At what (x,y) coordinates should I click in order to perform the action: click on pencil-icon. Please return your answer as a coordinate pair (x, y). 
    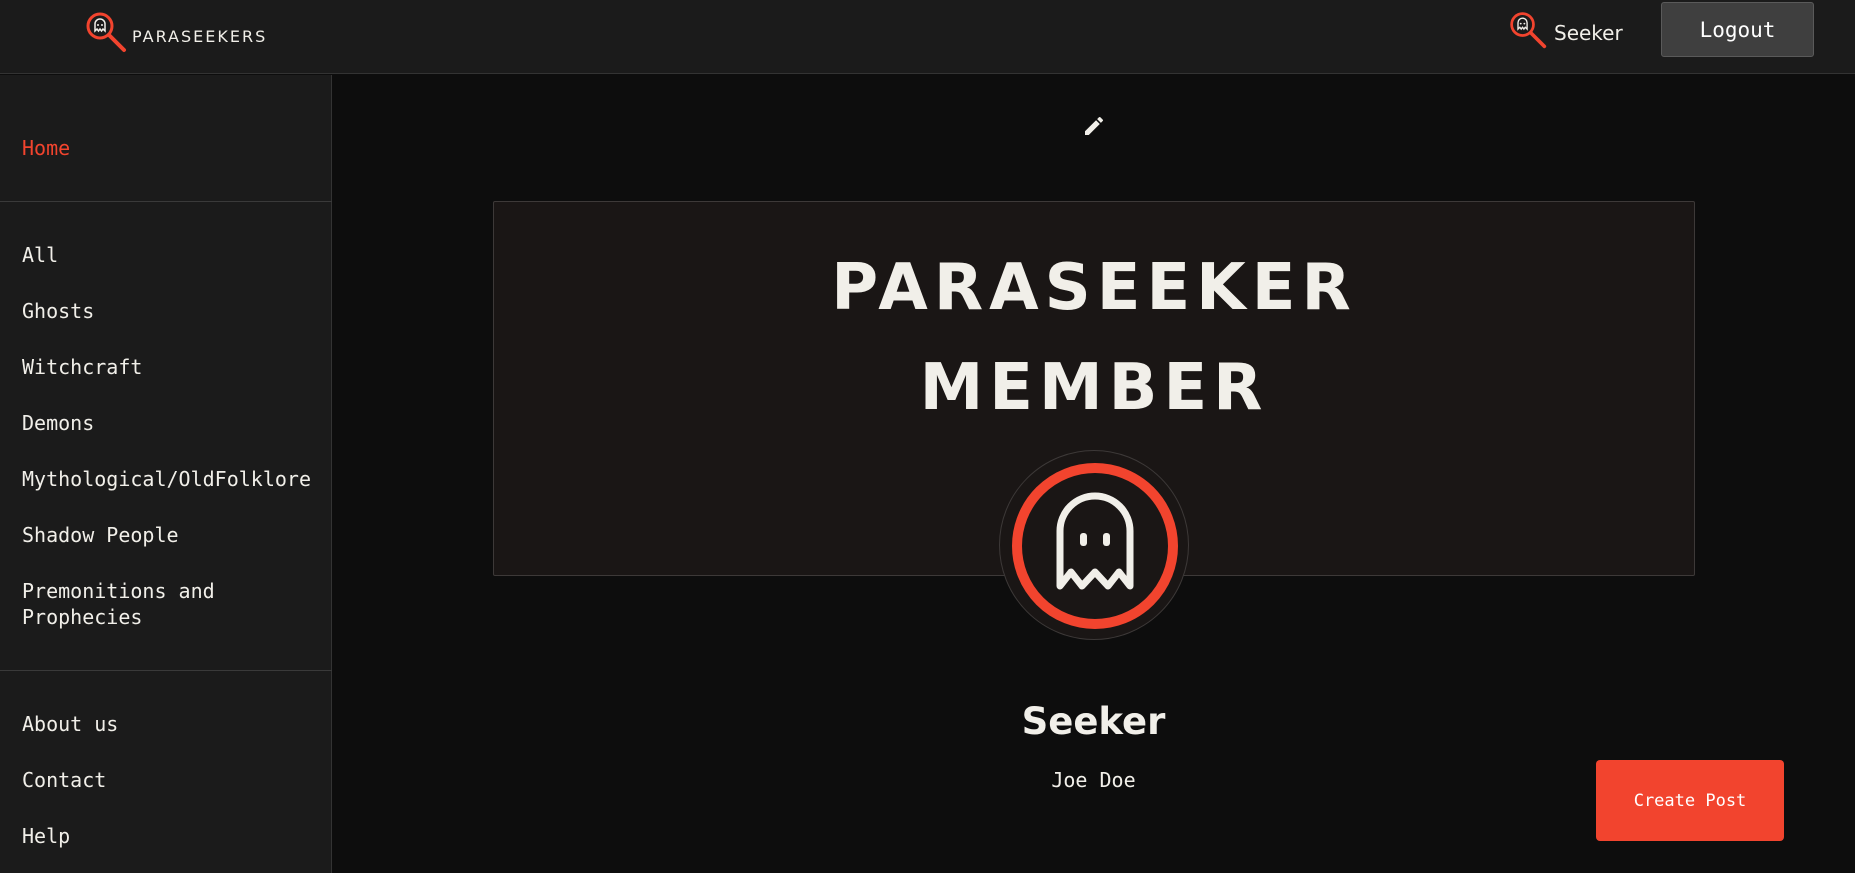
    Looking at the image, I should click on (1094, 126).